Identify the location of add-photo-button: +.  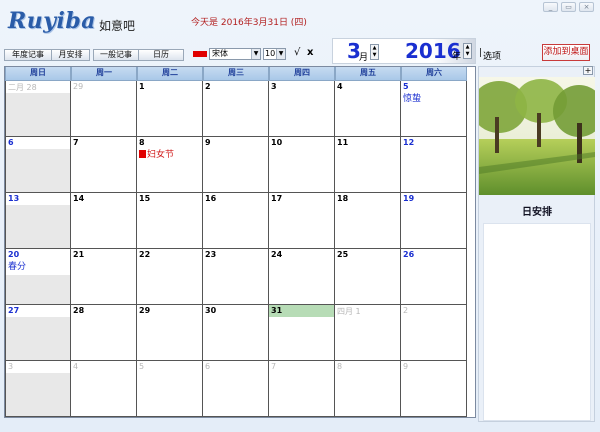
(588, 70).